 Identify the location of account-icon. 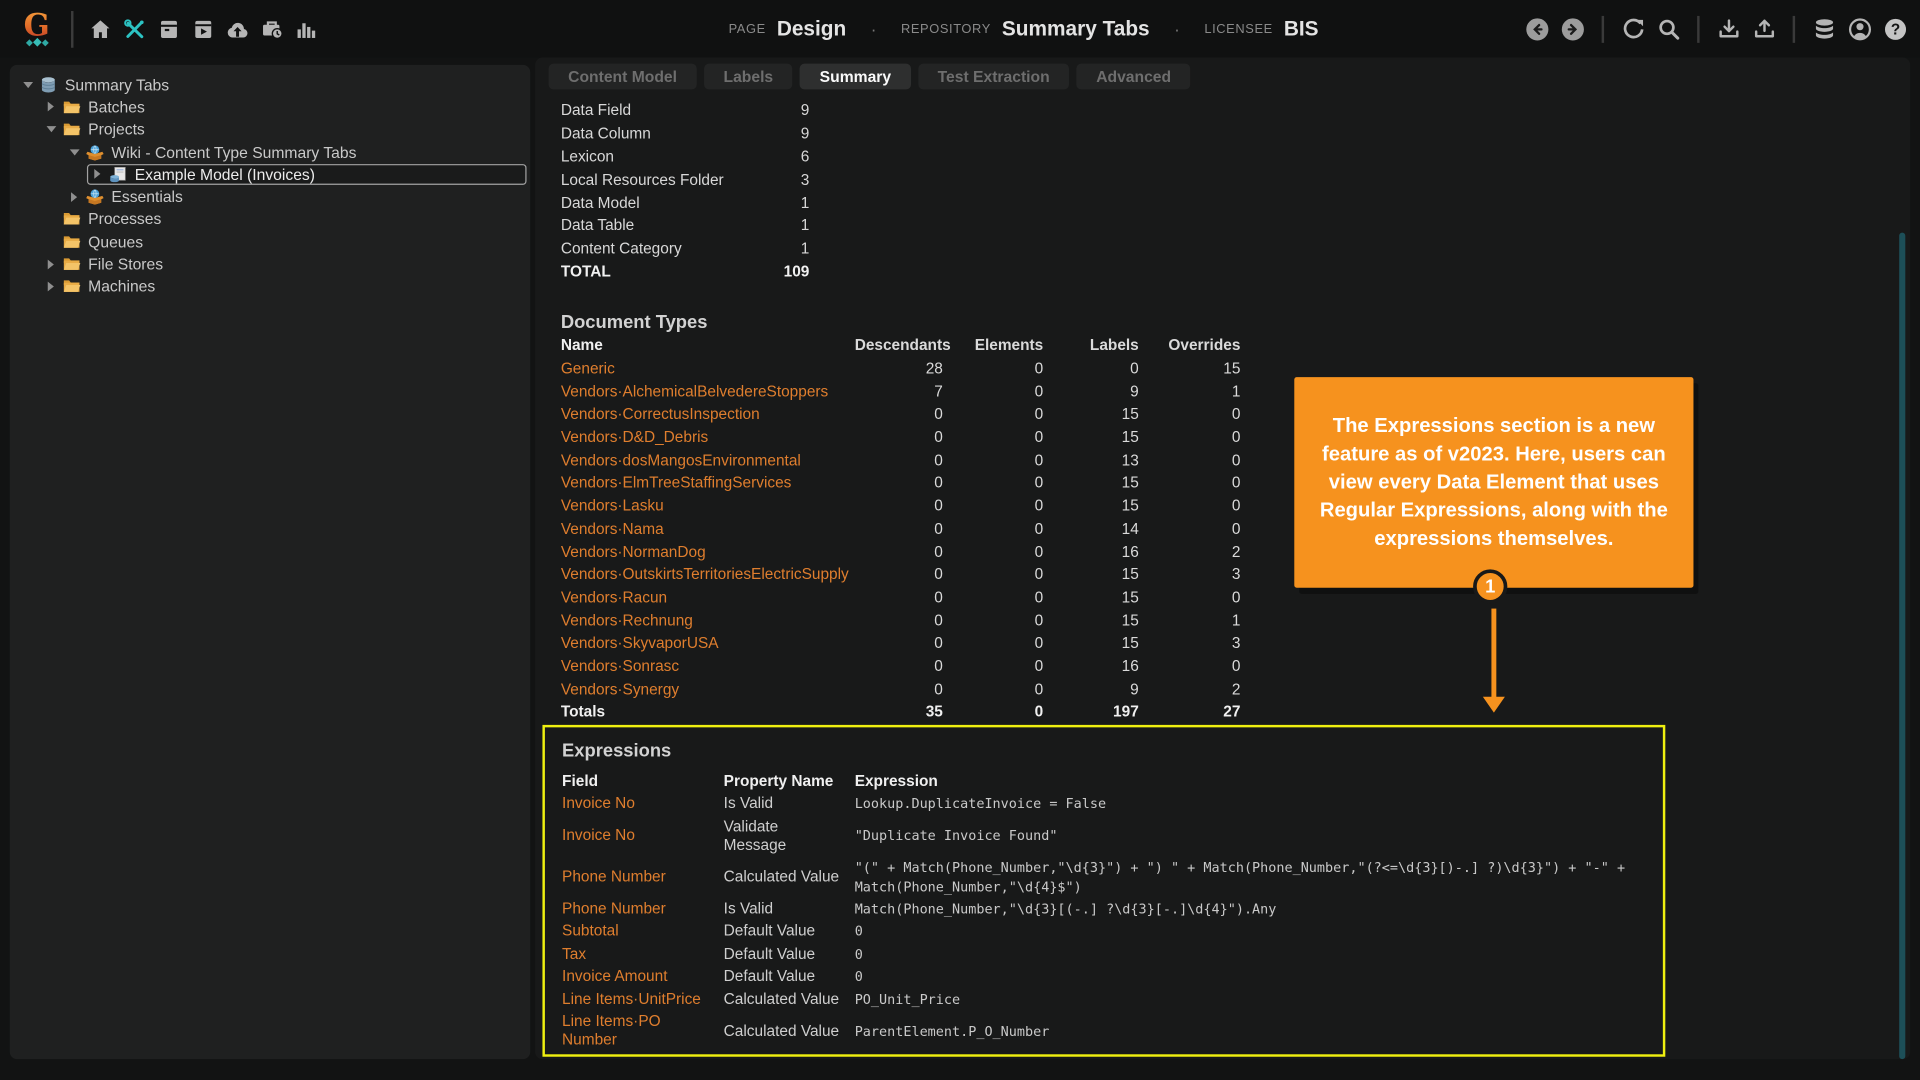
(1860, 29).